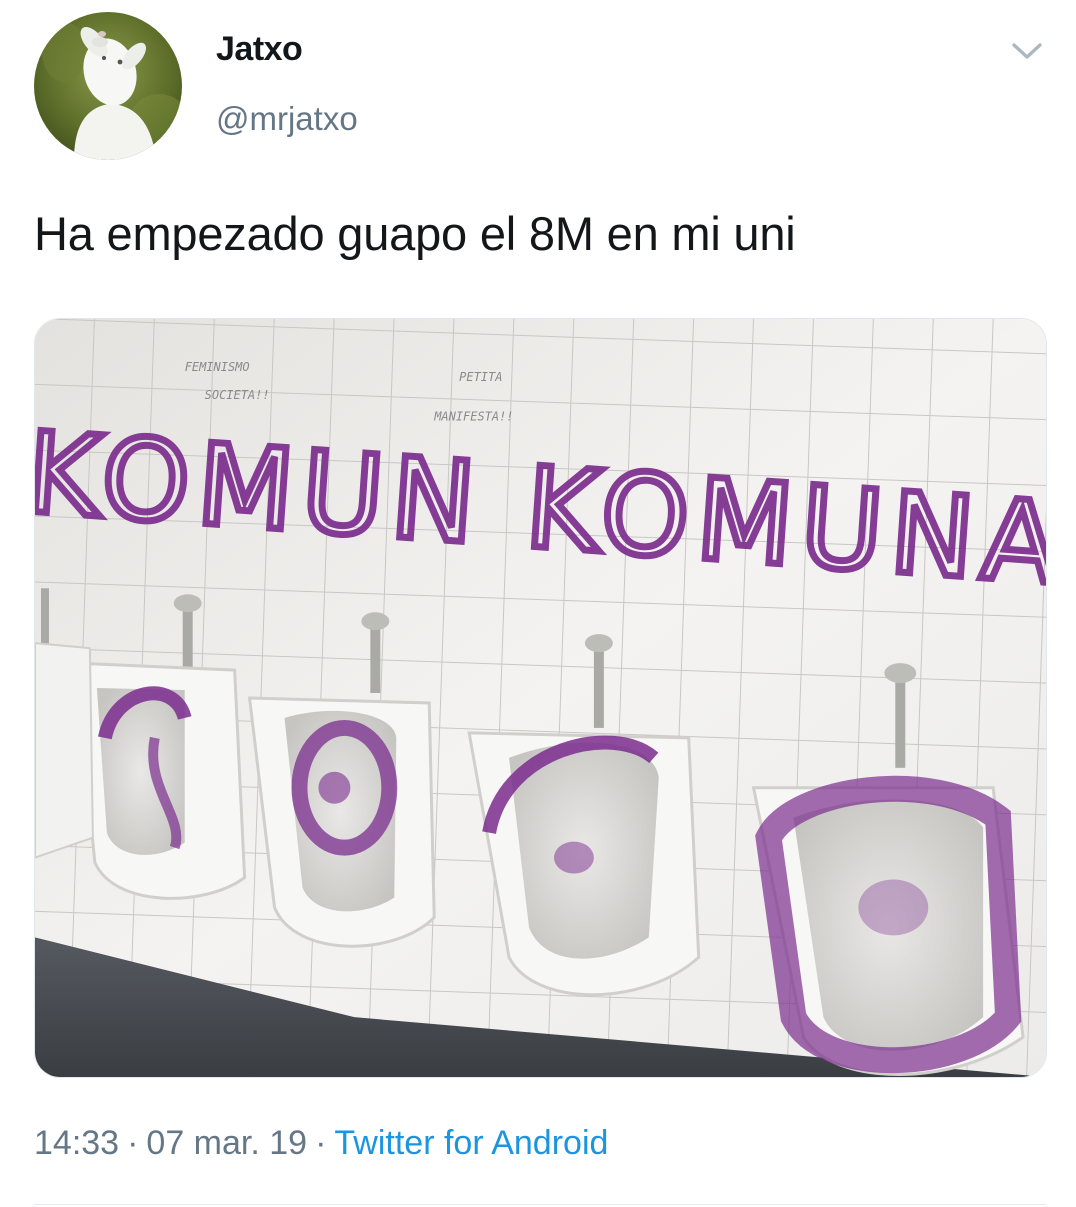 The width and height of the screenshot is (1076, 1207). I want to click on avatar, so click(108, 86).